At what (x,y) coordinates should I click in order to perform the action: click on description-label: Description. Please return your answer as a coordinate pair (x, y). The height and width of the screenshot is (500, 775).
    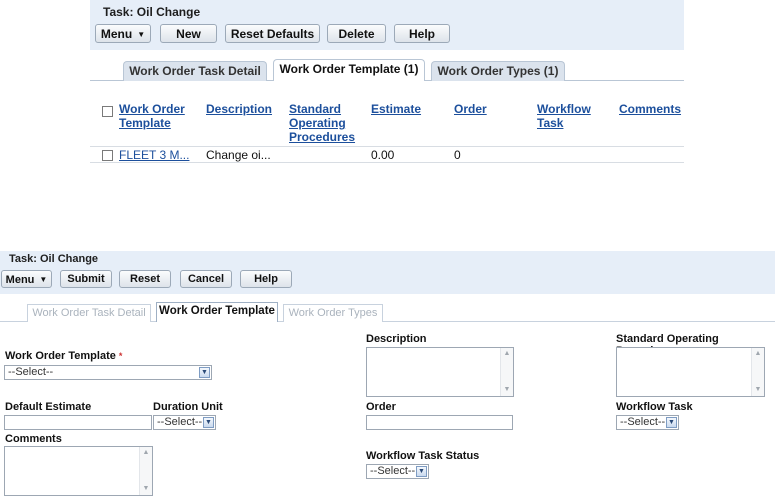
    Looking at the image, I should click on (396, 339).